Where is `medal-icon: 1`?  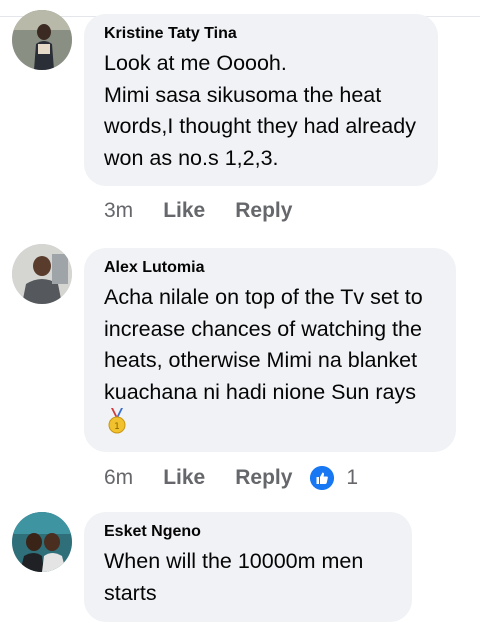
medal-icon: 1 is located at coordinates (117, 421).